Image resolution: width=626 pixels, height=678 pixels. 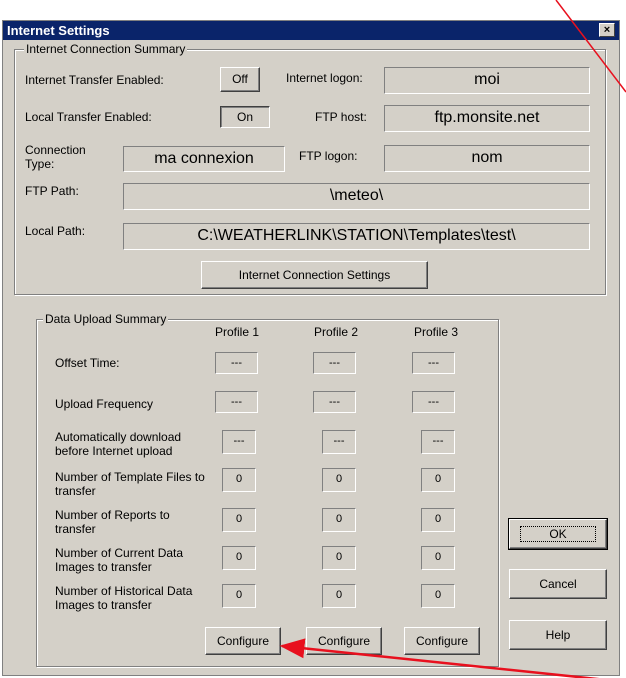 I want to click on annotation-line-top, so click(x=590, y=46).